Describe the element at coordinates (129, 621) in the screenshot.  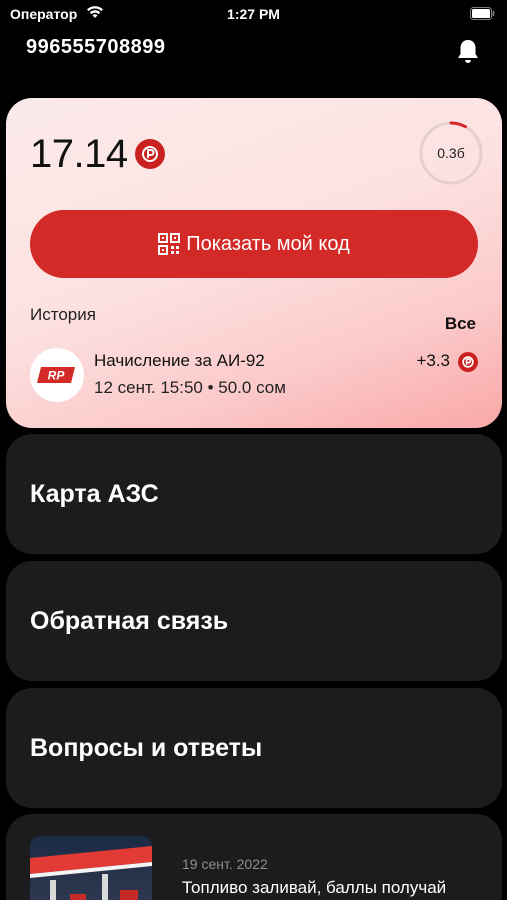
I see `menu-item-label: Обратная связь` at that location.